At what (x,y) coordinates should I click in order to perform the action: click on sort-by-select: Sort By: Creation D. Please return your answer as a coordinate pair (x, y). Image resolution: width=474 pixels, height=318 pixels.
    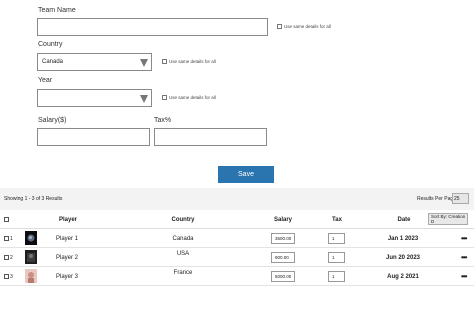
    Looking at the image, I should click on (448, 219).